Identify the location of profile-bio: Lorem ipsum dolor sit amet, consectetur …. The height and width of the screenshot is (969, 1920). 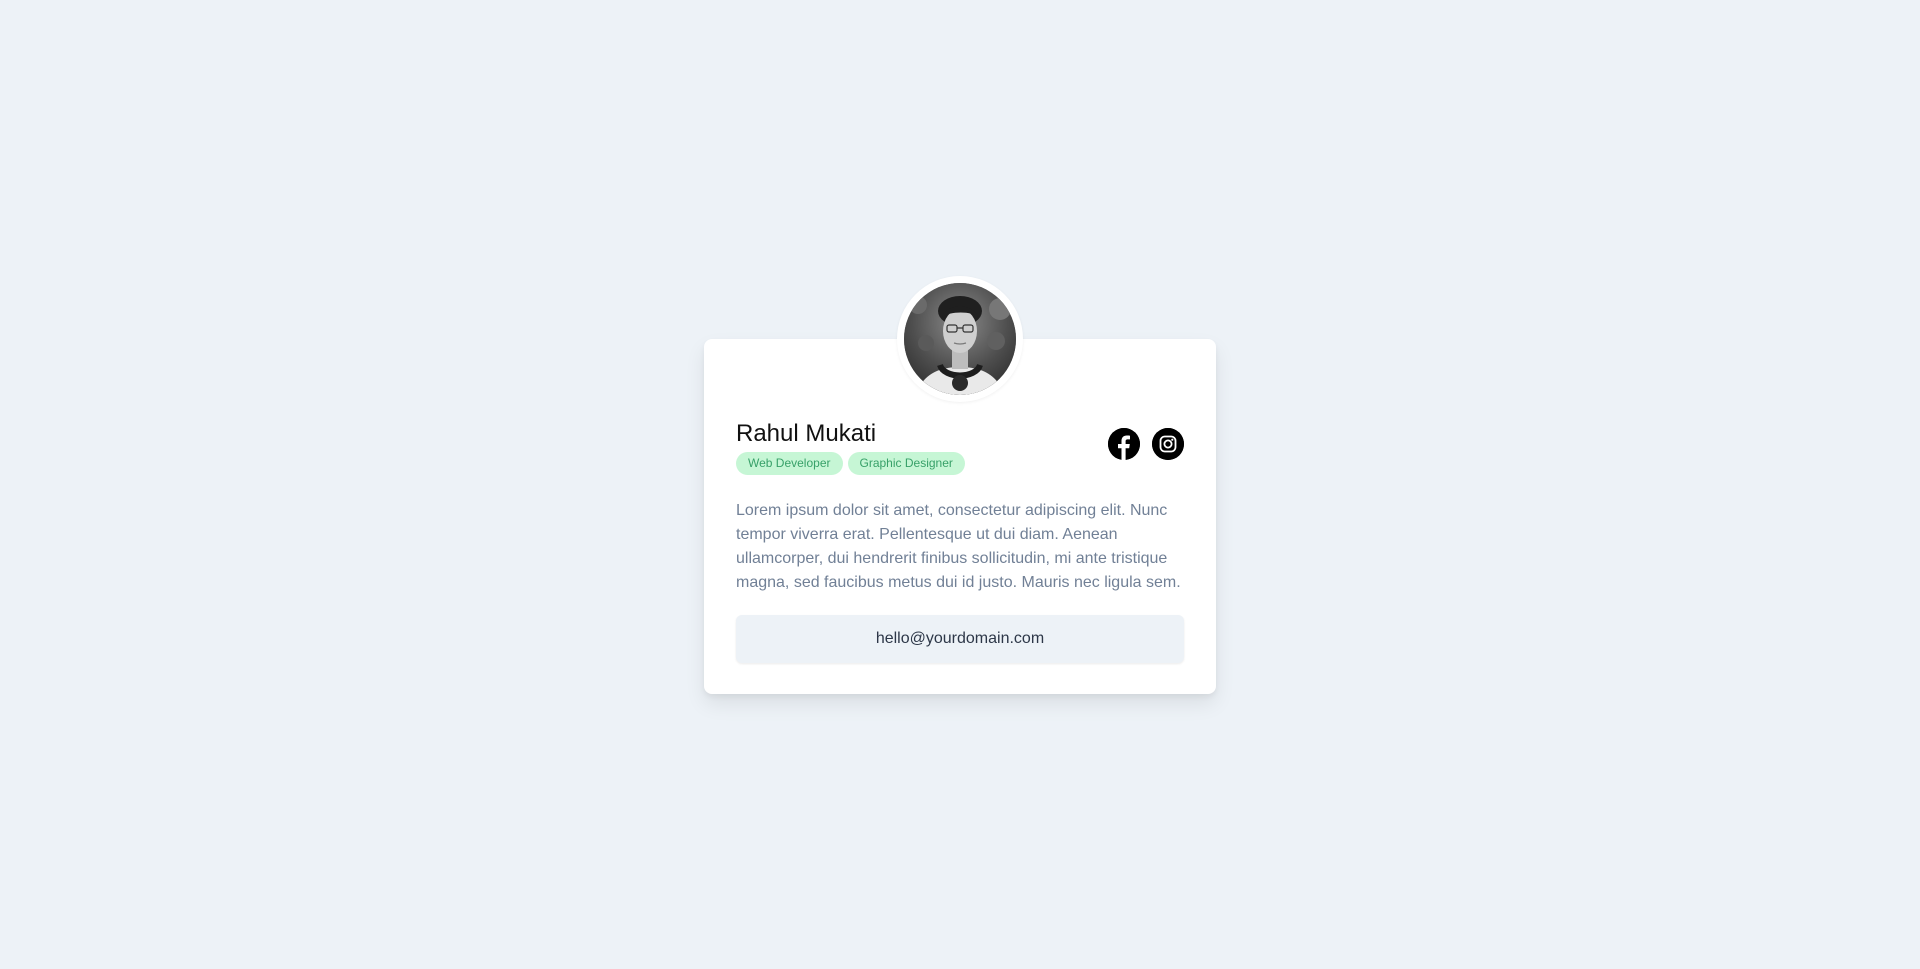
(958, 546).